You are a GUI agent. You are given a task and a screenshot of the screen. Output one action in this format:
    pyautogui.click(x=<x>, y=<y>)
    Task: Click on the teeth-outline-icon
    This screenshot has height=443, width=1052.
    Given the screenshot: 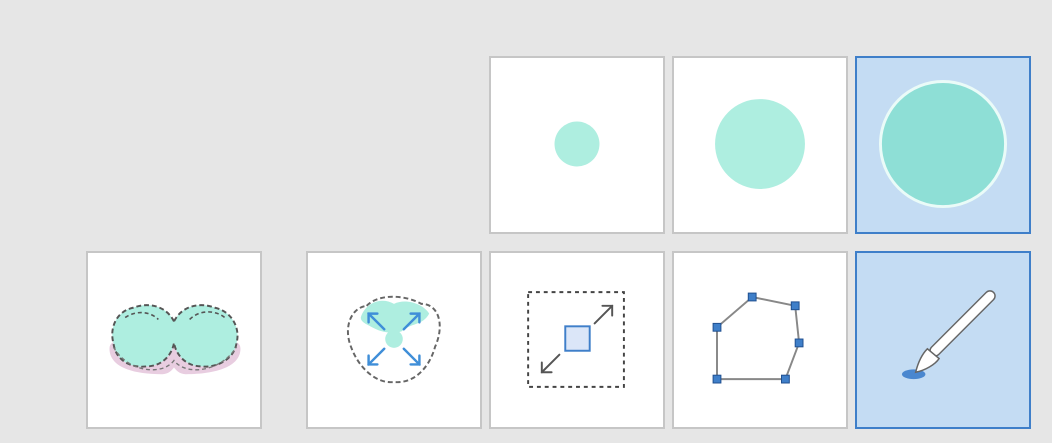 What is the action you would take?
    pyautogui.click(x=175, y=339)
    